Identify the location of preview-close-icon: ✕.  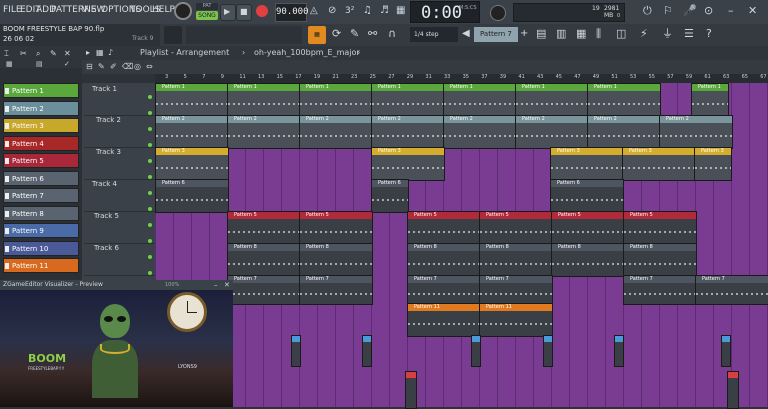
(227, 285).